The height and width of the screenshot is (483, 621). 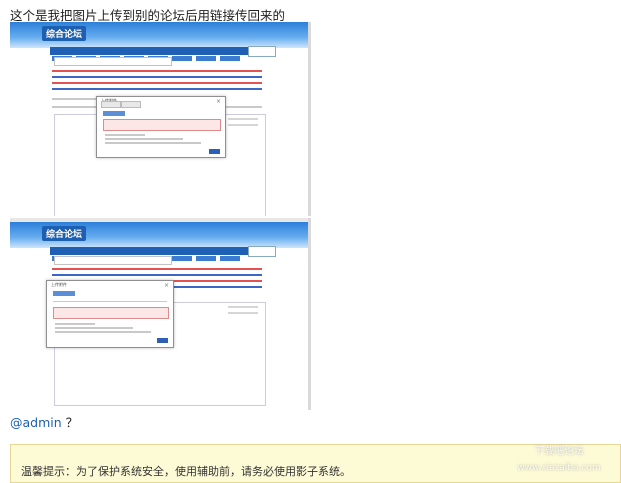 What do you see at coordinates (72, 422) in the screenshot?
I see `mention-question-mark: ？` at bounding box center [72, 422].